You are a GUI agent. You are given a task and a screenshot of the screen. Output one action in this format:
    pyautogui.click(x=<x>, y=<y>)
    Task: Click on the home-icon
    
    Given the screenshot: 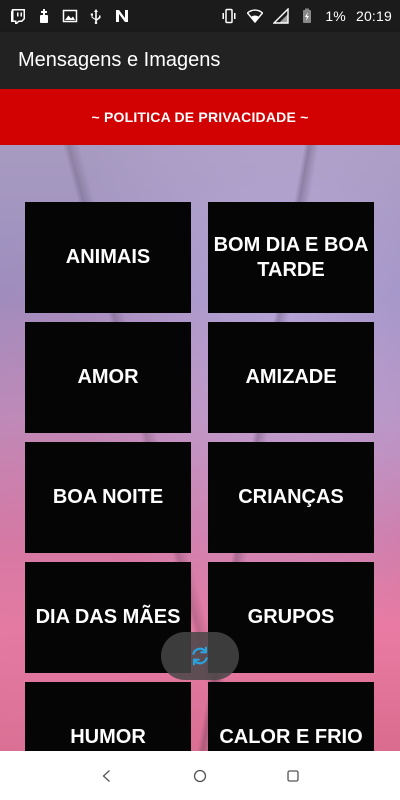 What is the action you would take?
    pyautogui.click(x=200, y=776)
    